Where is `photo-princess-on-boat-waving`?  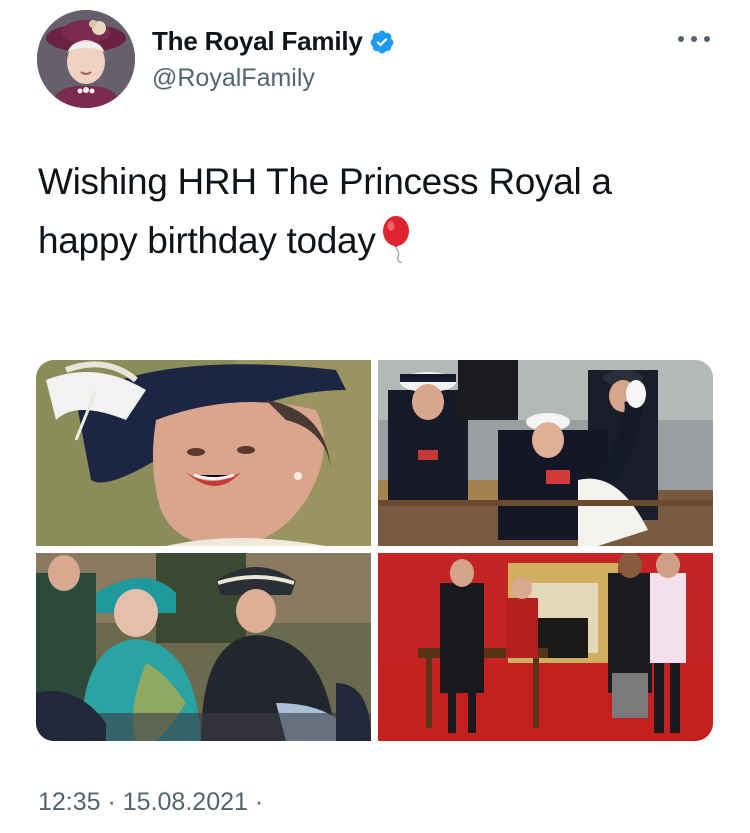 photo-princess-on-boat-waving is located at coordinates (545, 453).